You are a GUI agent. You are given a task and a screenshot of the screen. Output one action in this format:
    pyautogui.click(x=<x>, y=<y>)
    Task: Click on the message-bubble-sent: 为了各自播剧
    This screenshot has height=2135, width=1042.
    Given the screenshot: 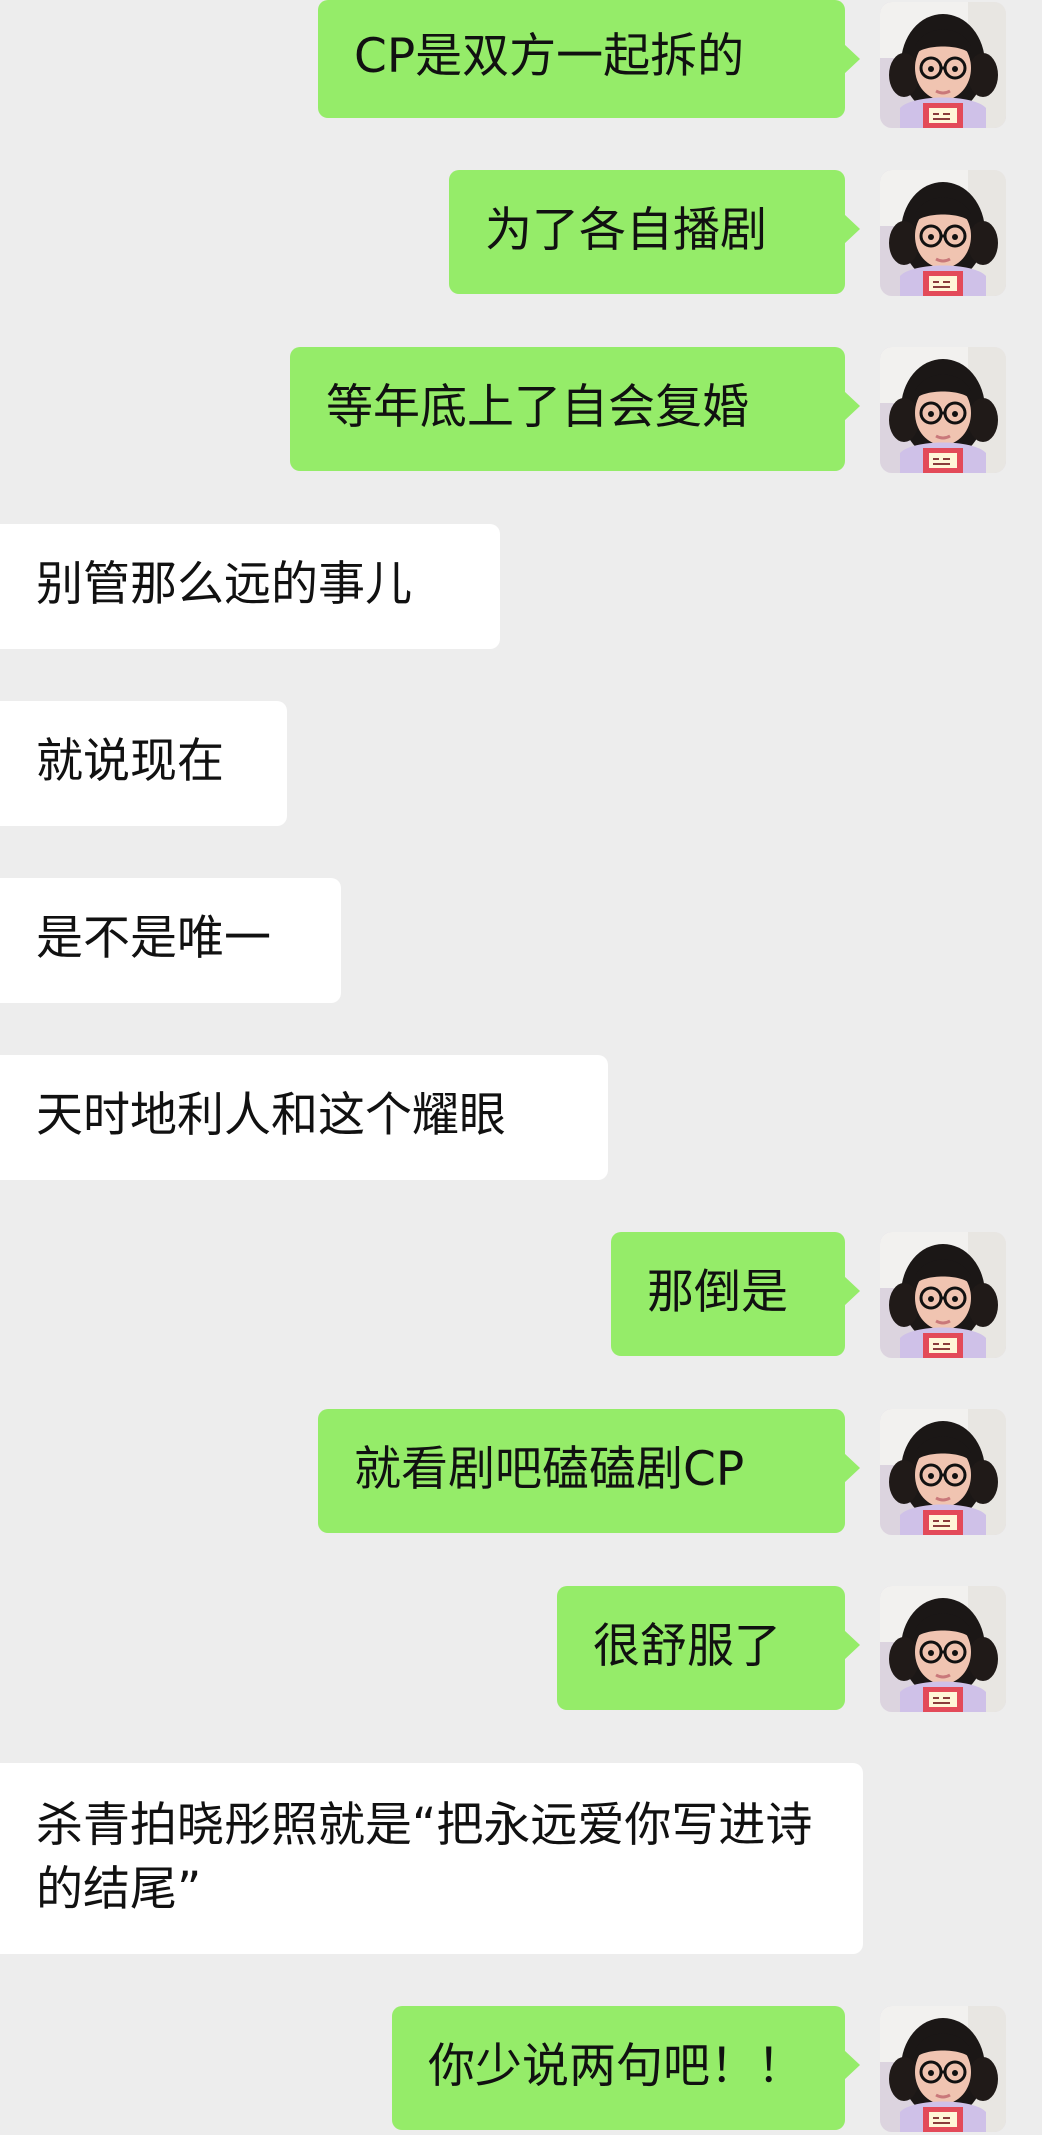 What is the action you would take?
    pyautogui.click(x=654, y=232)
    